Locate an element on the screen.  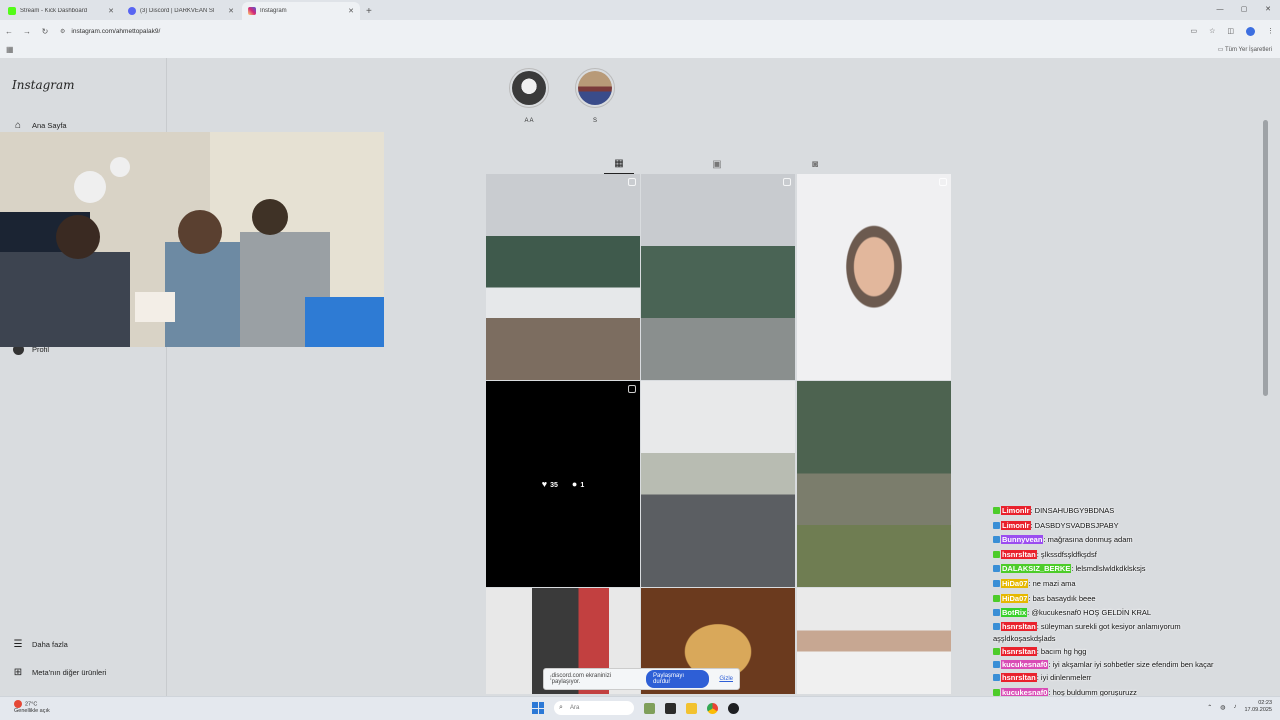
back-arrow-icon: ← is located at coordinates (9, 31).